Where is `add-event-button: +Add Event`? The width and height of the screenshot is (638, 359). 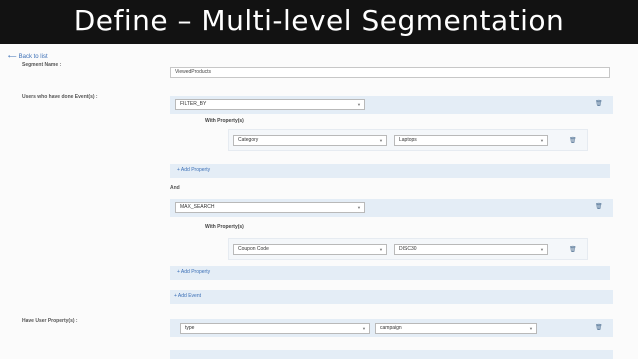 add-event-button: +Add Event is located at coordinates (187, 296).